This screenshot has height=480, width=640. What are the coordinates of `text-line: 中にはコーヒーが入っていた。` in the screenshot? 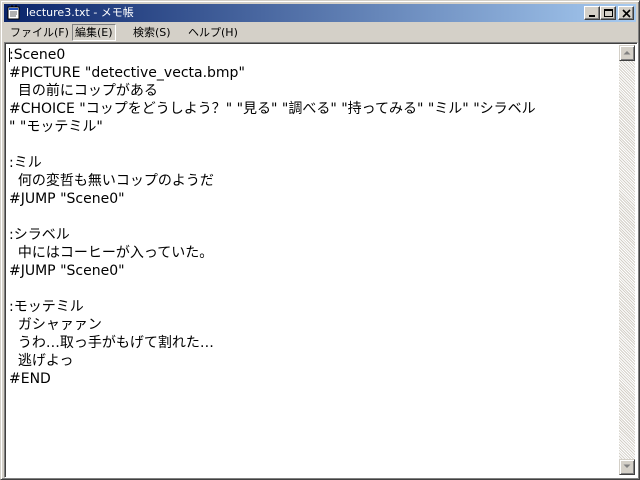 It's located at (314, 253).